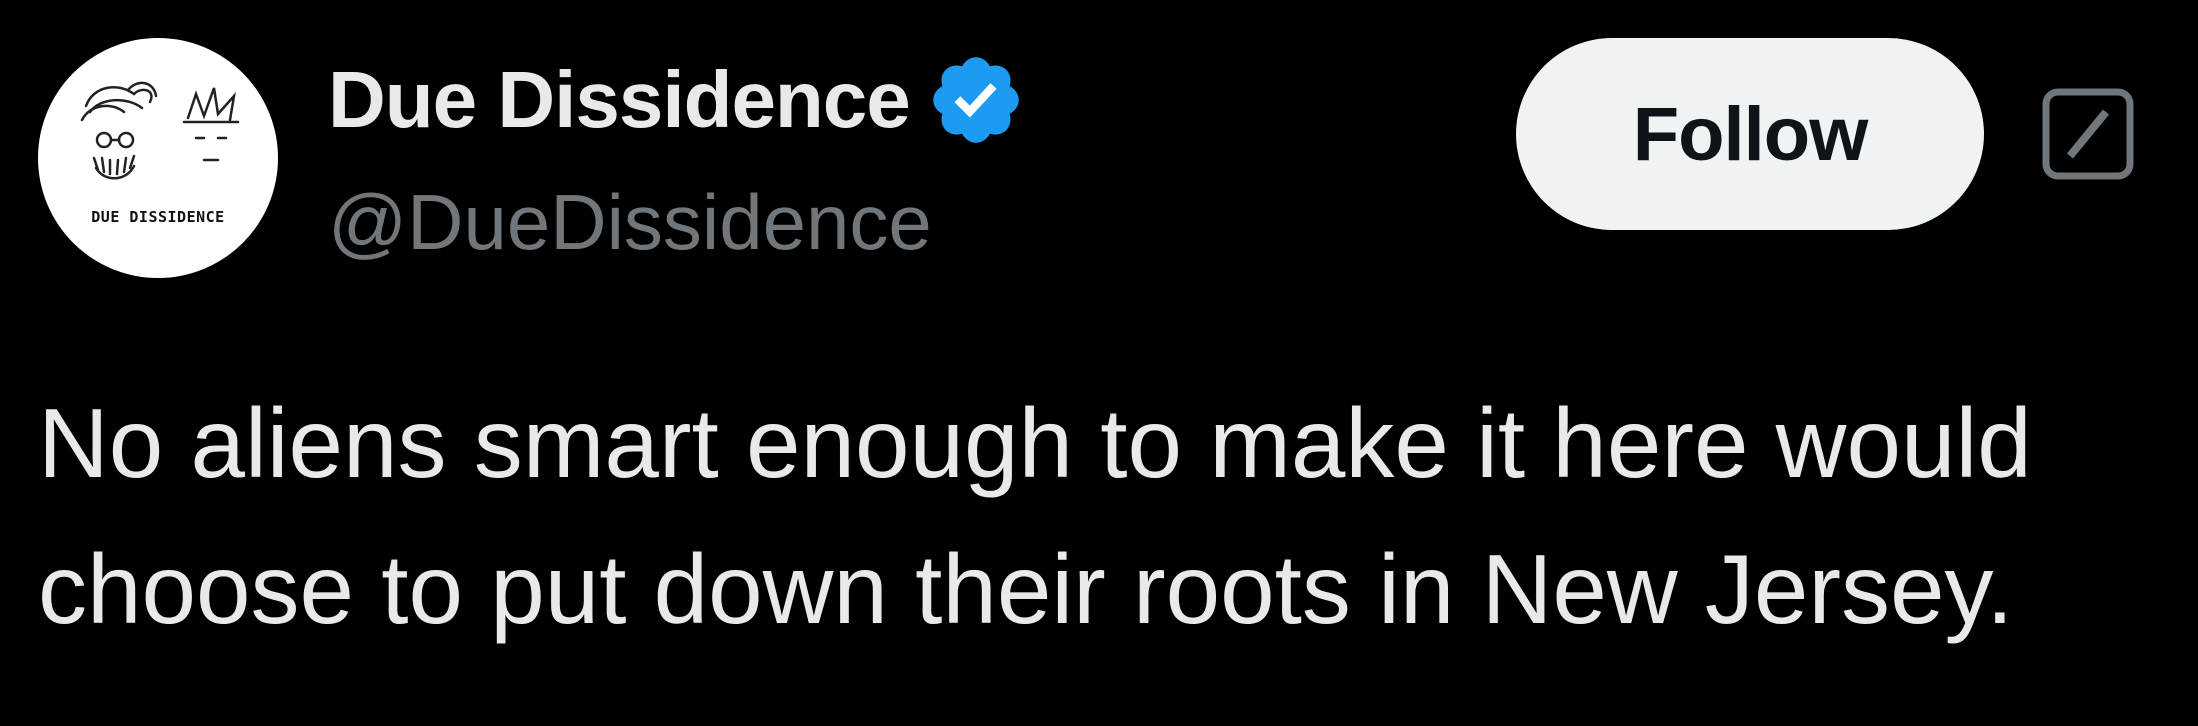  What do you see at coordinates (619, 100) in the screenshot?
I see `display-name: Due Dissidence` at bounding box center [619, 100].